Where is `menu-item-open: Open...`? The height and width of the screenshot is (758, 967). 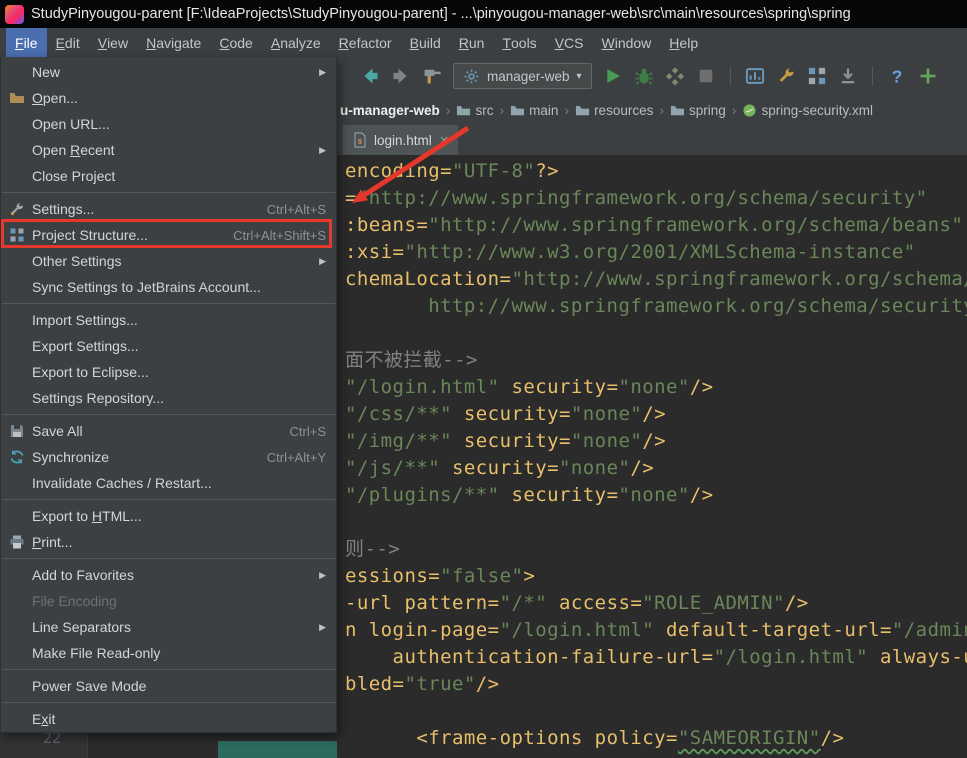 menu-item-open: Open... is located at coordinates (168, 98).